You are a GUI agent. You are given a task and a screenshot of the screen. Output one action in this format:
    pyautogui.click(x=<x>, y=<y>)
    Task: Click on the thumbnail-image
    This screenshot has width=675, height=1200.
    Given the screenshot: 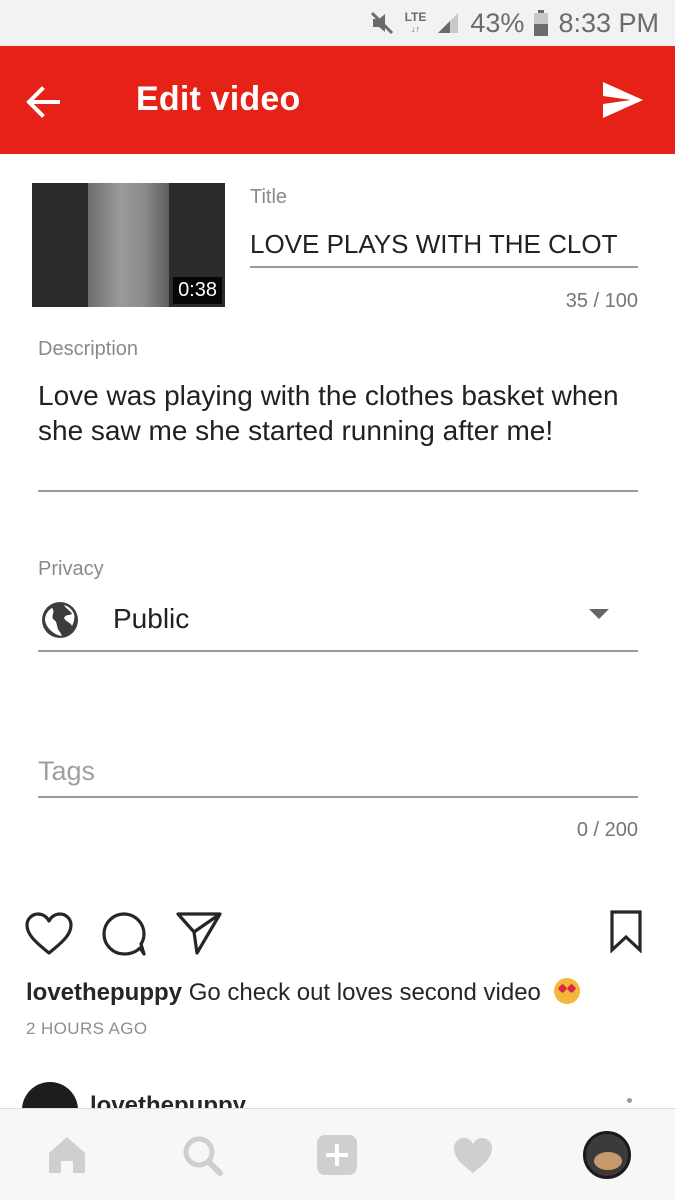 What is the action you would take?
    pyautogui.click(x=128, y=245)
    